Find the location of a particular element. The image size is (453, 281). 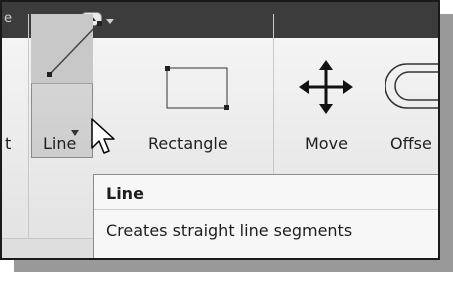

tooltip-divider is located at coordinates (266, 209).